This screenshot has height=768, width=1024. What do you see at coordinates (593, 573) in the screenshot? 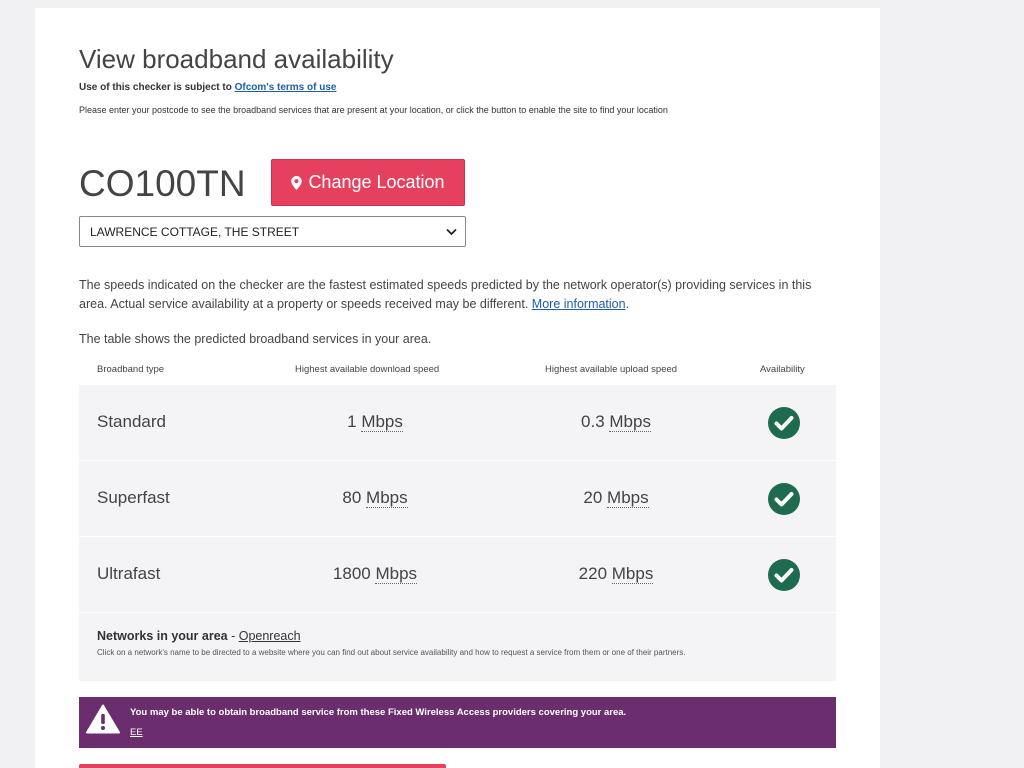
I see `upload-value: 220` at bounding box center [593, 573].